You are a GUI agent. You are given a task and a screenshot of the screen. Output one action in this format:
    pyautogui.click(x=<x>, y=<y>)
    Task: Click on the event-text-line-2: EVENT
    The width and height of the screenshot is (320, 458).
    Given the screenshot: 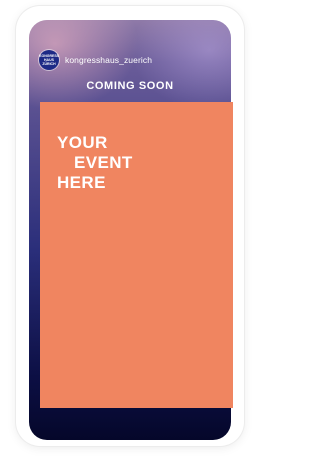 What is the action you would take?
    pyautogui.click(x=103, y=162)
    